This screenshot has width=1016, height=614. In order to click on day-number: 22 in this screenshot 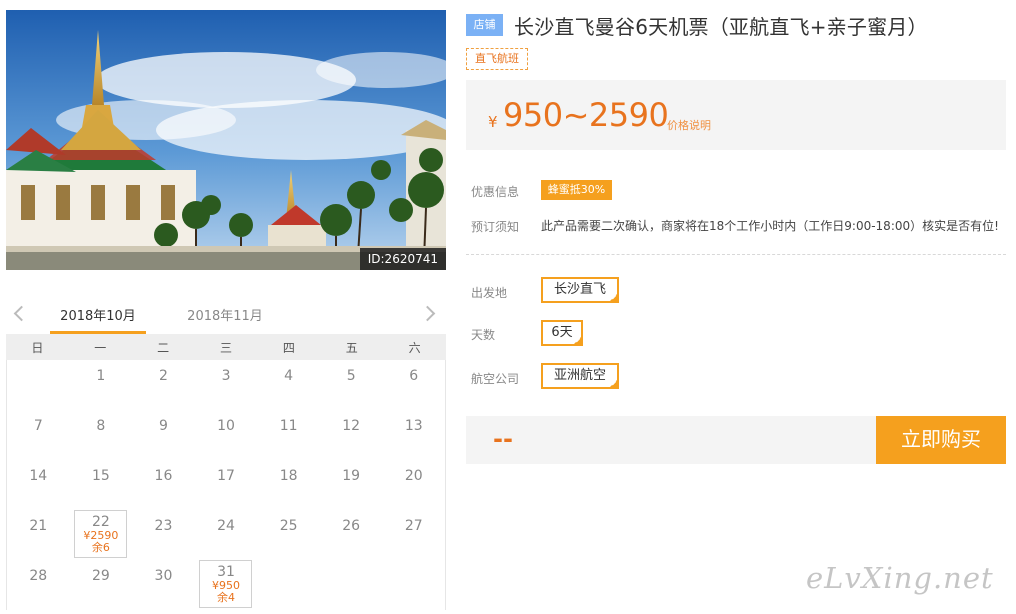, I will do `click(100, 522)`.